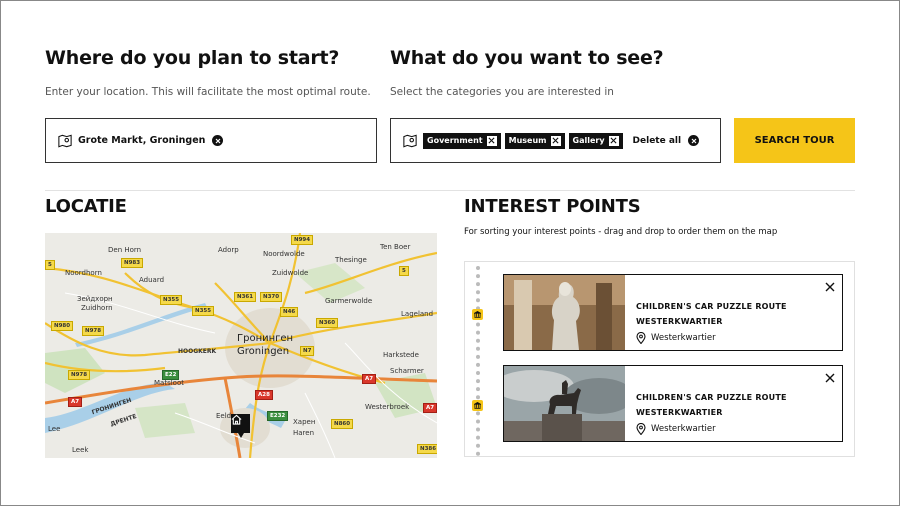  I want to click on road-label: N983, so click(132, 263).